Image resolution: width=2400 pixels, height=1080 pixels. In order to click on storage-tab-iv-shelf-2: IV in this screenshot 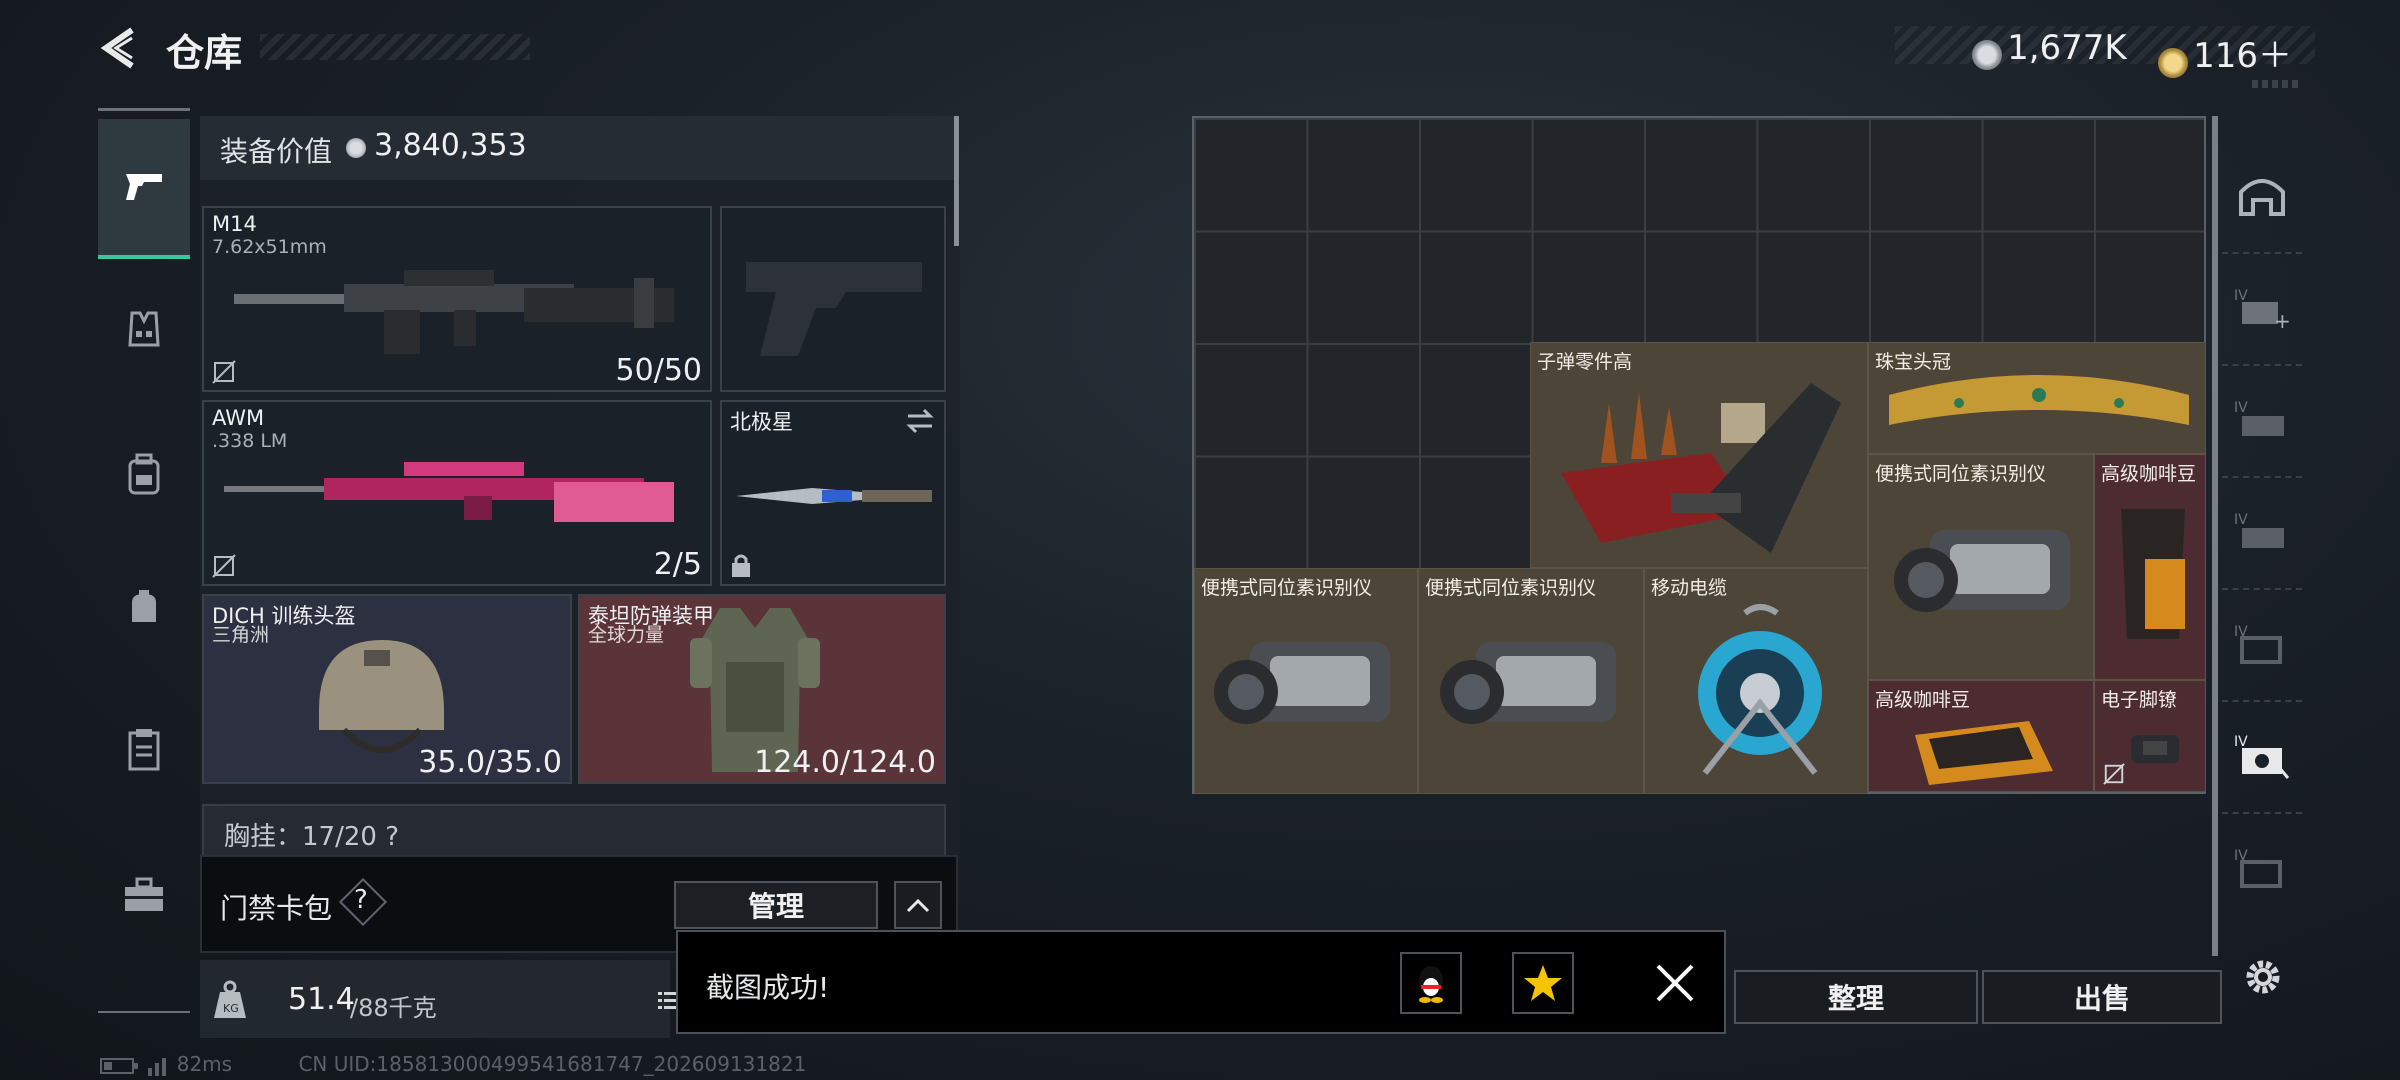, I will do `click(2262, 533)`.